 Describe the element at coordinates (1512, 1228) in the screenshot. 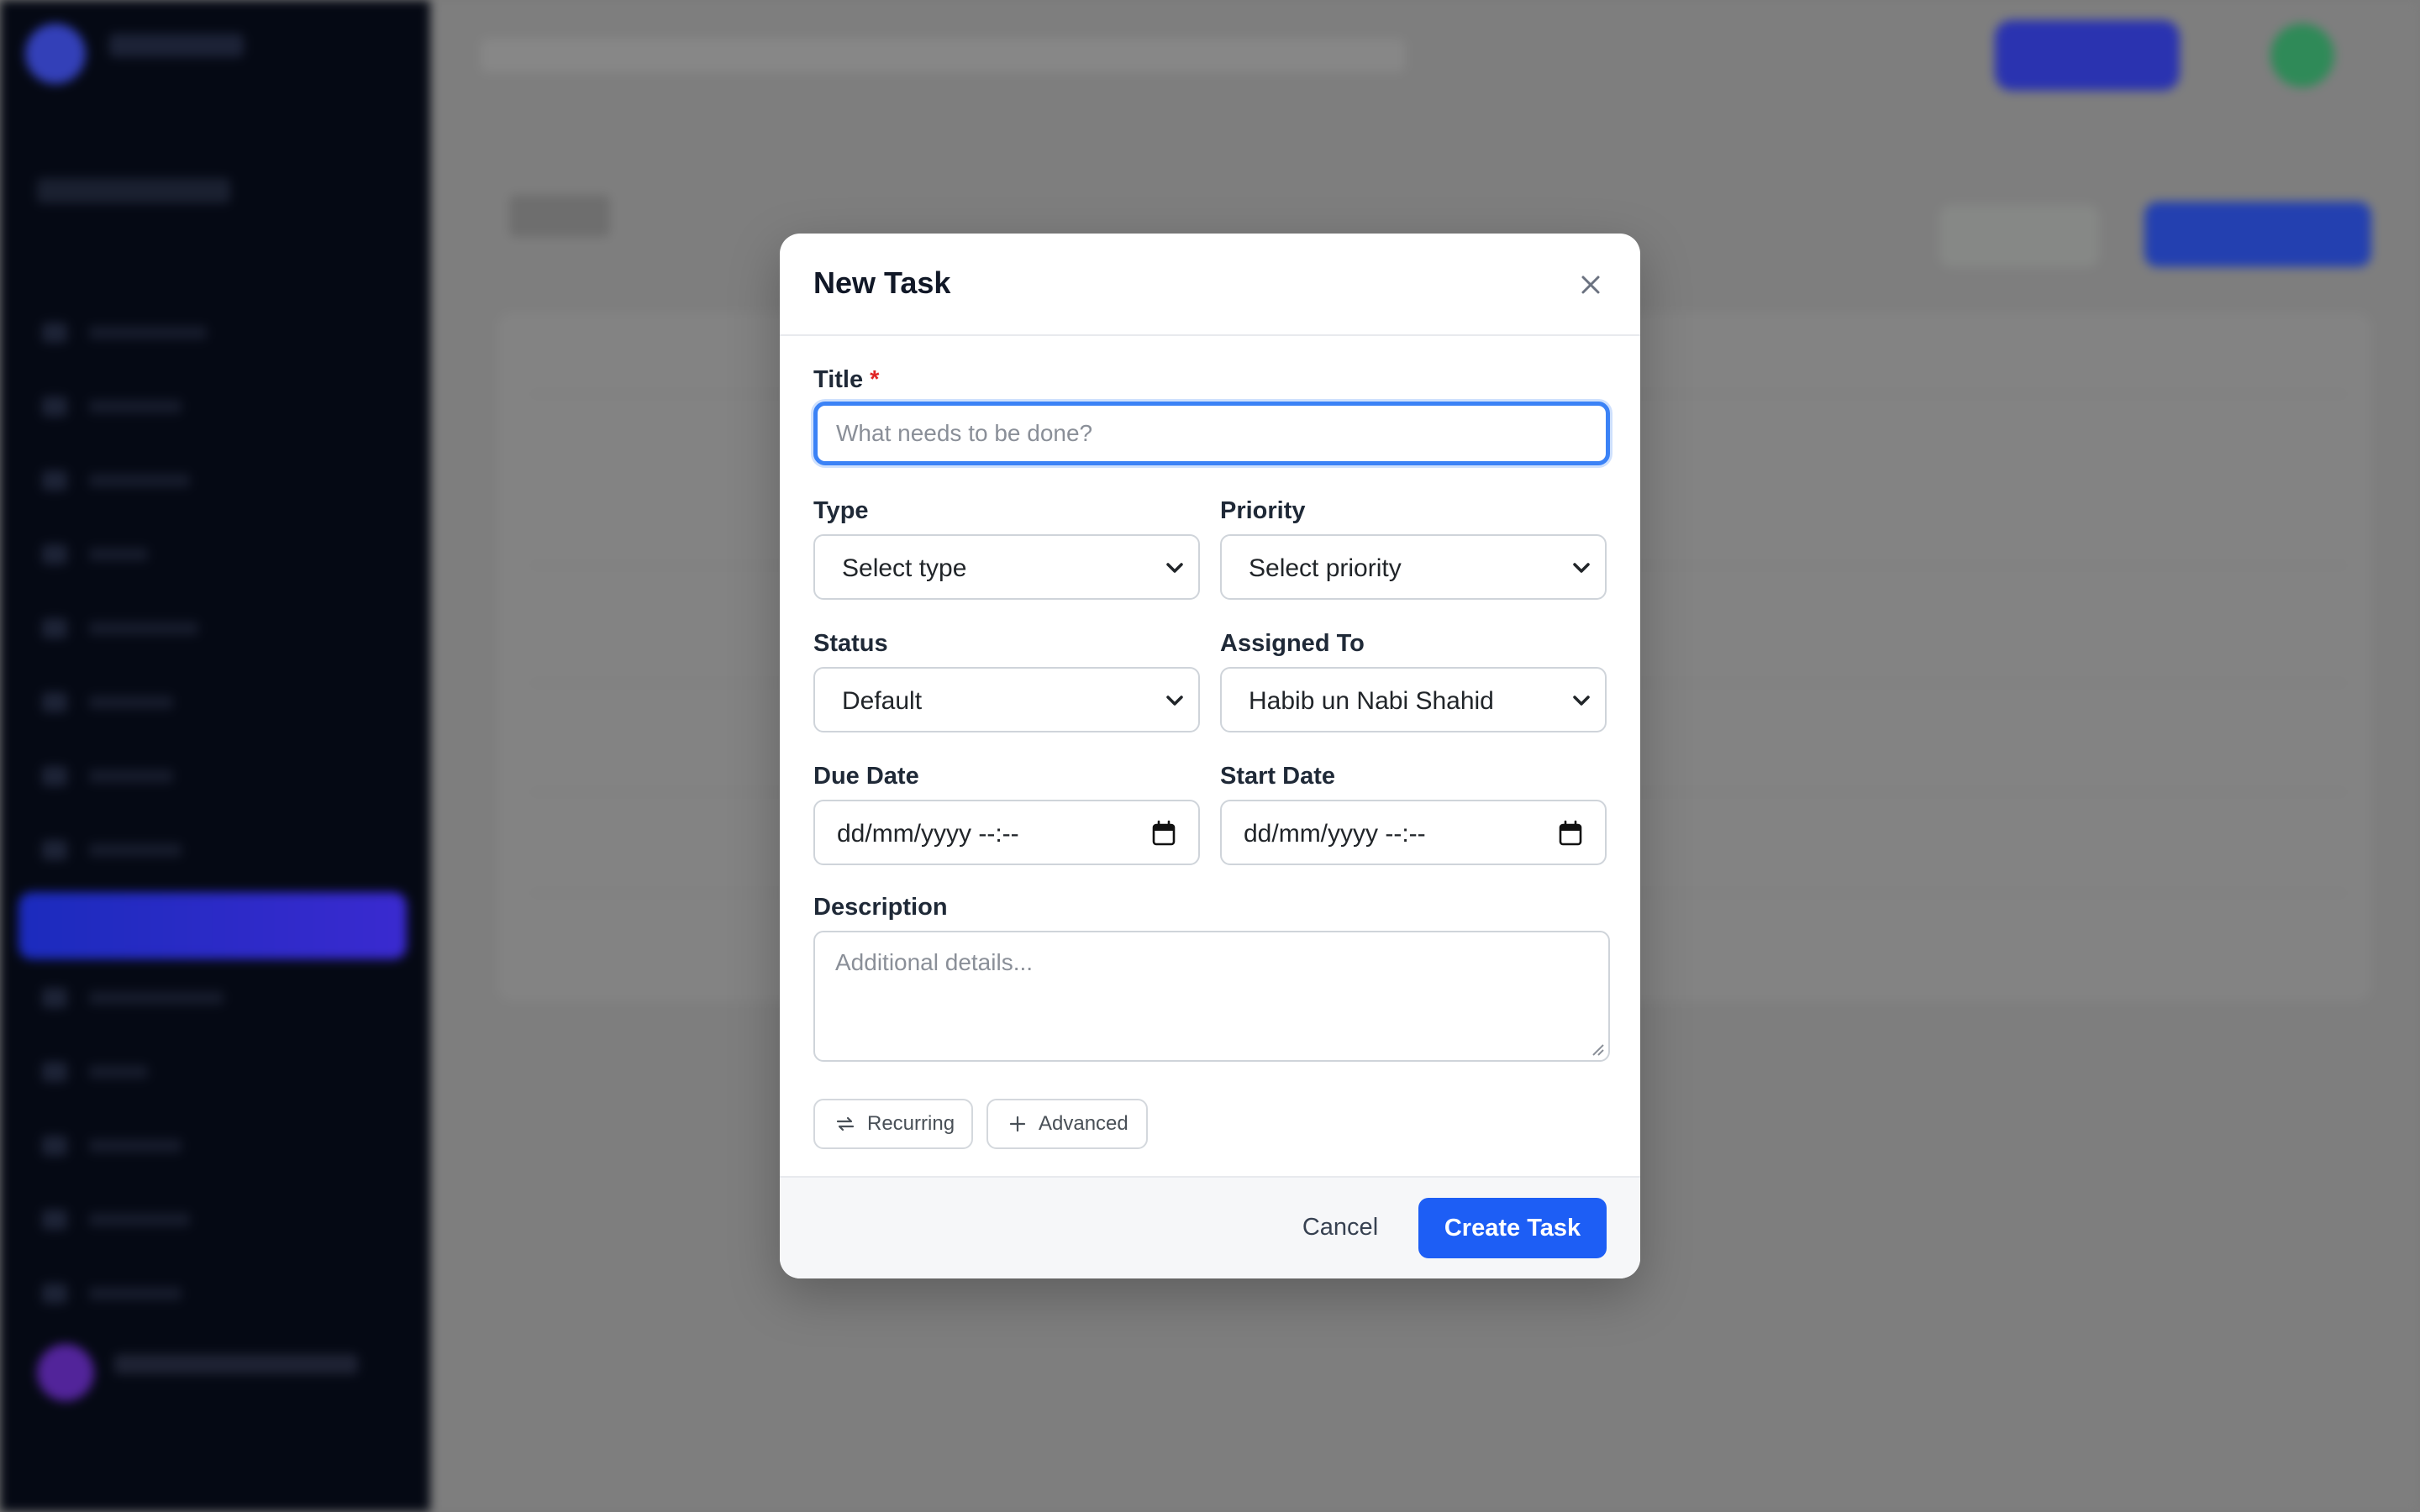

I see `create-task-button: Create Task` at that location.